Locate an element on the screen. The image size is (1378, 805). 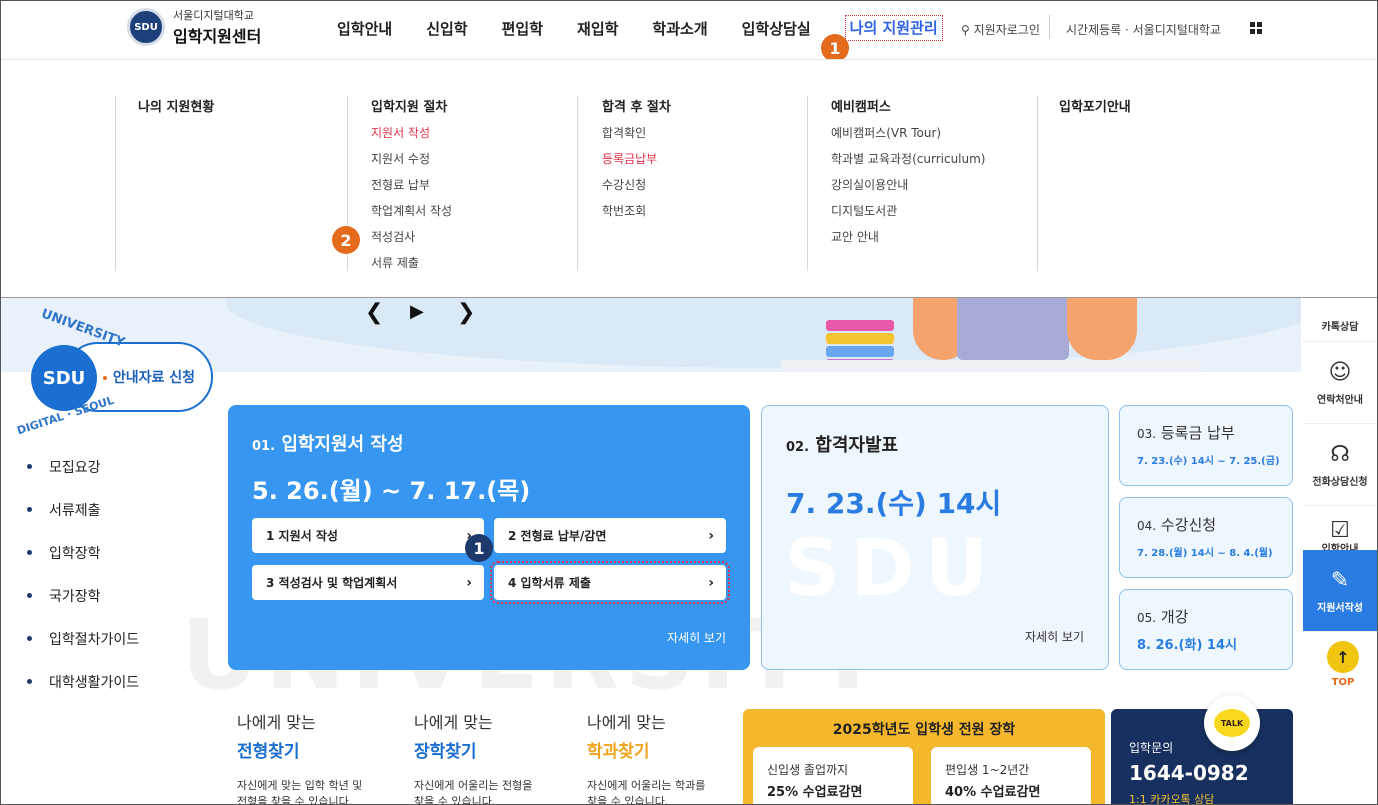
menu-item-submit-documents: 서류 제출 is located at coordinates (395, 263).